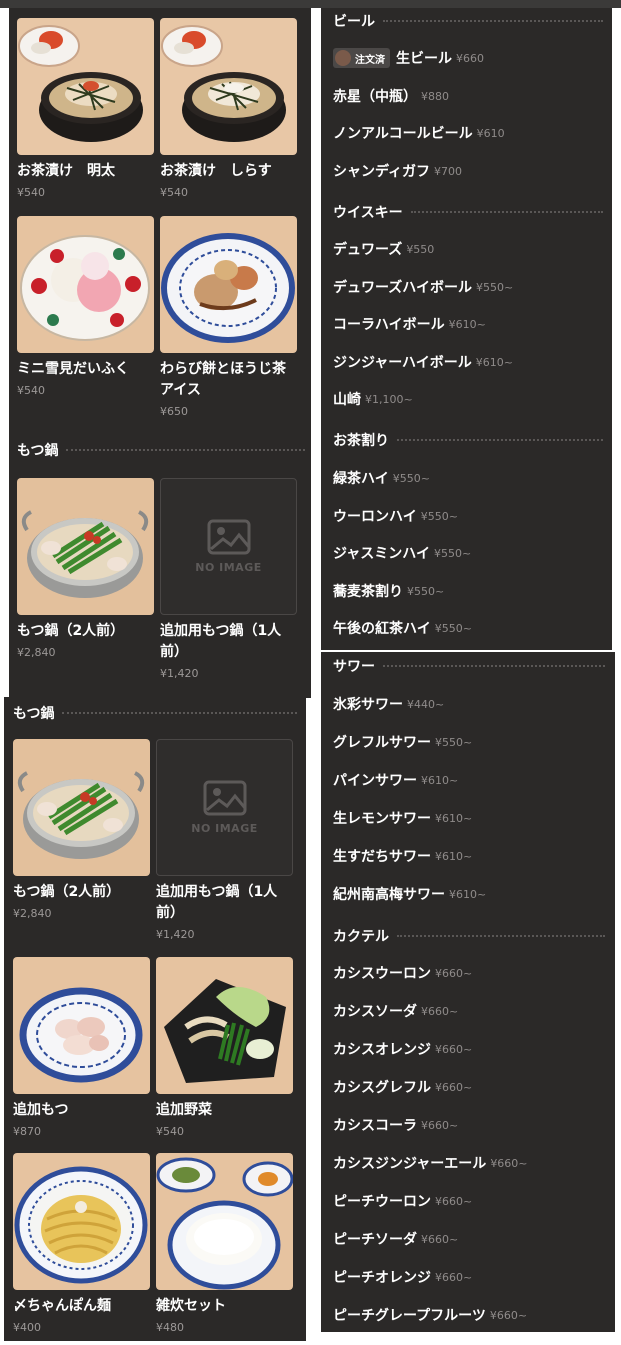 The height and width of the screenshot is (1345, 621). What do you see at coordinates (382, 1088) in the screenshot?
I see `drink-item-name: カシスグレフル` at bounding box center [382, 1088].